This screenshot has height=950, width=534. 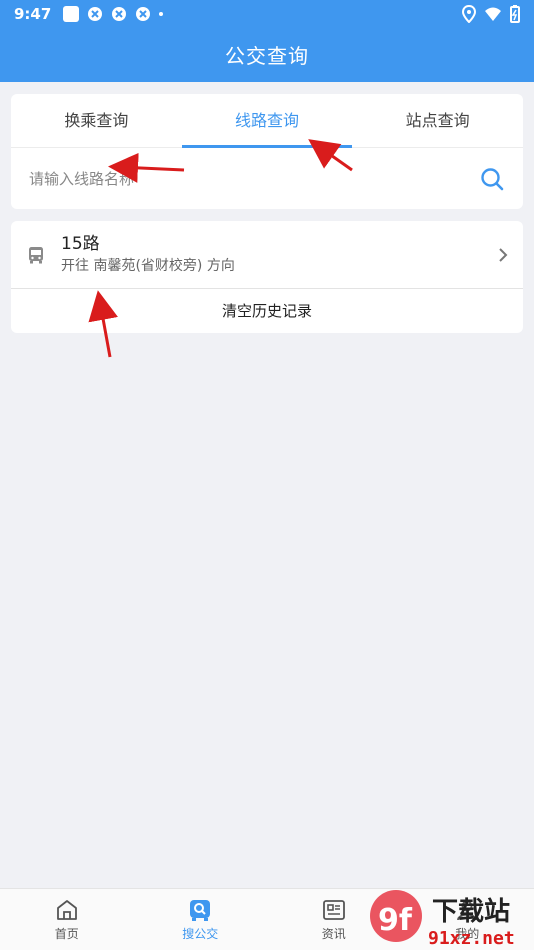 What do you see at coordinates (200, 933) in the screenshot?
I see `nav-bus-search-label: 搜公交` at bounding box center [200, 933].